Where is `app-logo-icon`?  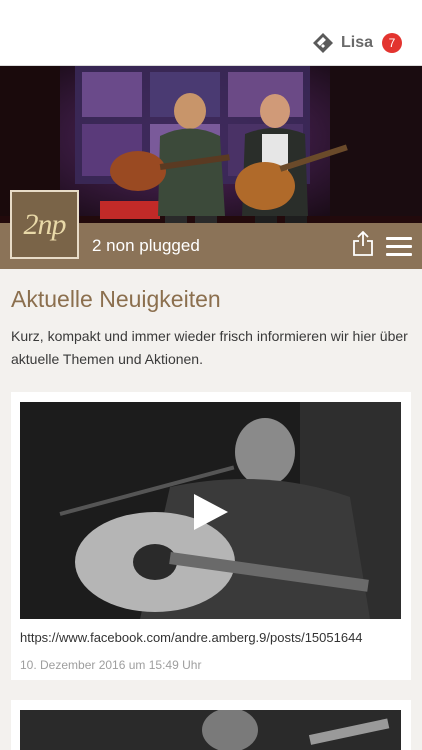
app-logo-icon is located at coordinates (322, 43).